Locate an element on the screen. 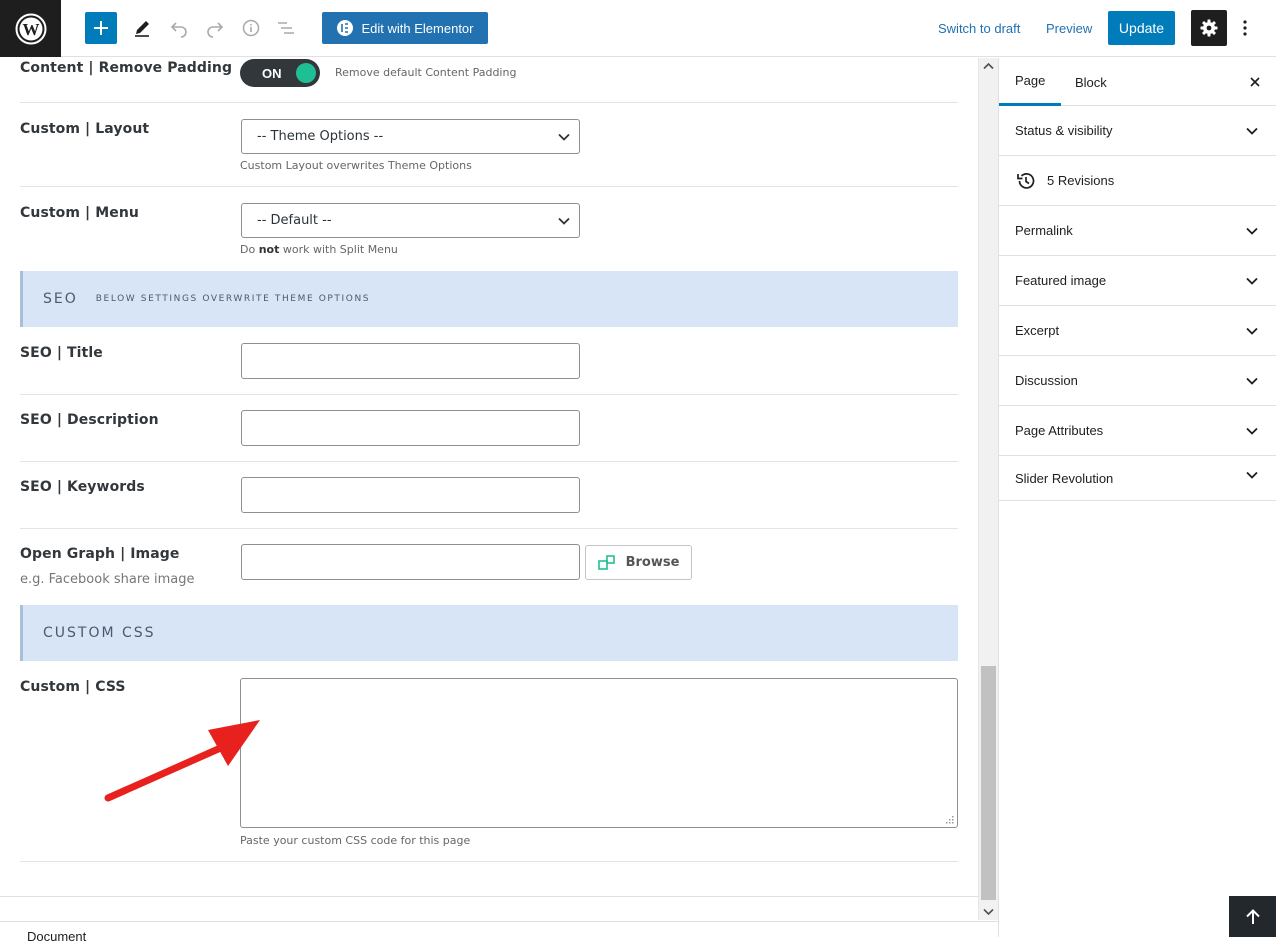 The width and height of the screenshot is (1276, 944). toggle-state-label: ON is located at coordinates (272, 73).